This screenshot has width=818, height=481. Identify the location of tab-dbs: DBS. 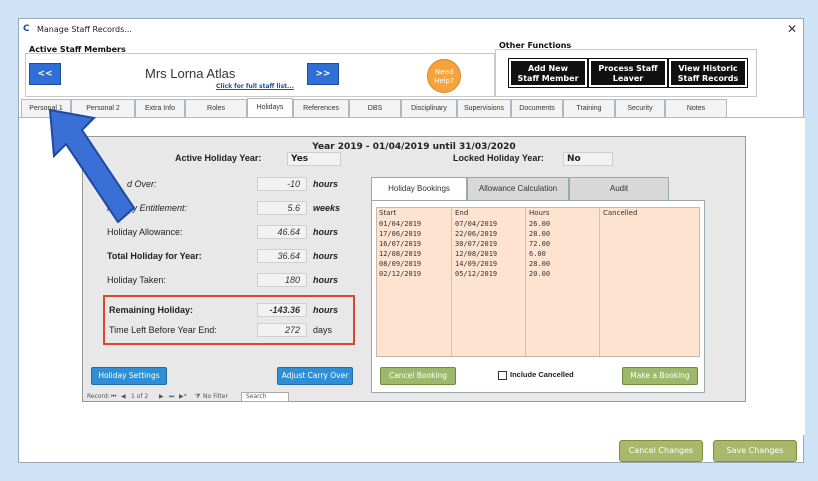
(375, 108).